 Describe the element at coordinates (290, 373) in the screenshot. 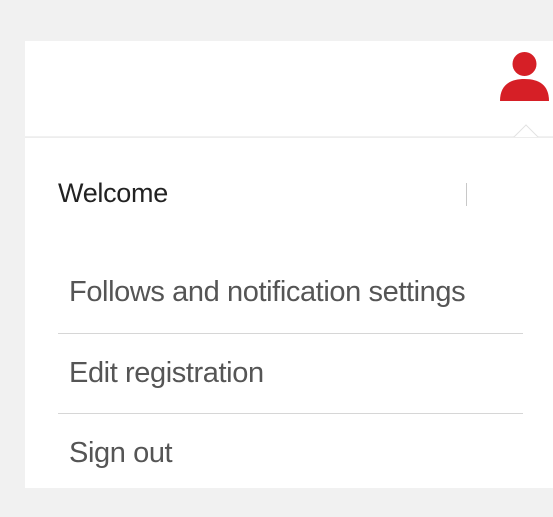

I see `menu-item-edit-registration: Edit registration` at that location.